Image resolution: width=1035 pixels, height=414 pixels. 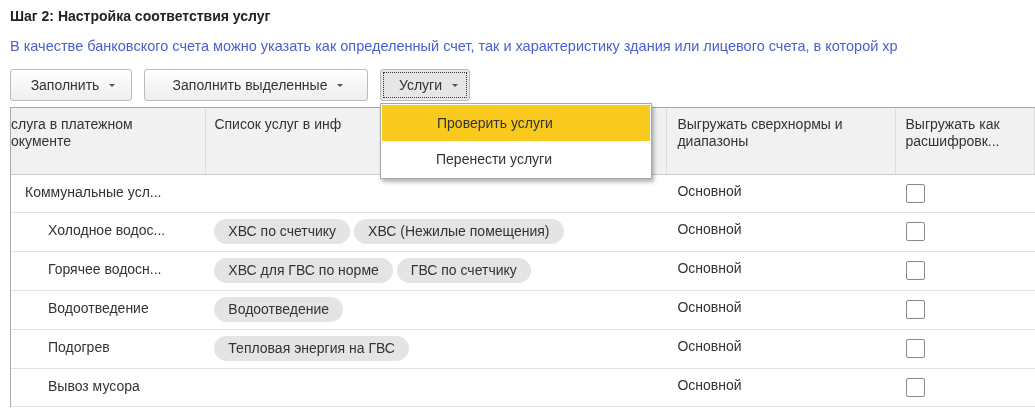 What do you see at coordinates (256, 85) in the screenshot?
I see `dropdown-button: Заполнить выделенные` at bounding box center [256, 85].